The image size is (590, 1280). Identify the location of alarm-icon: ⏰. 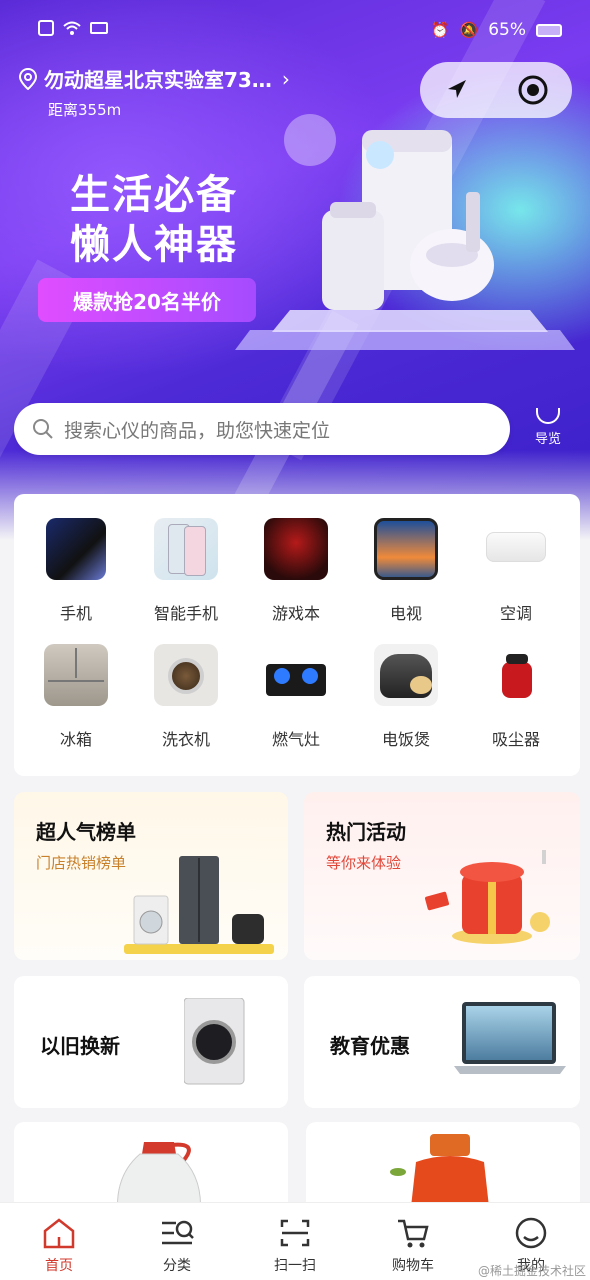
(440, 30).